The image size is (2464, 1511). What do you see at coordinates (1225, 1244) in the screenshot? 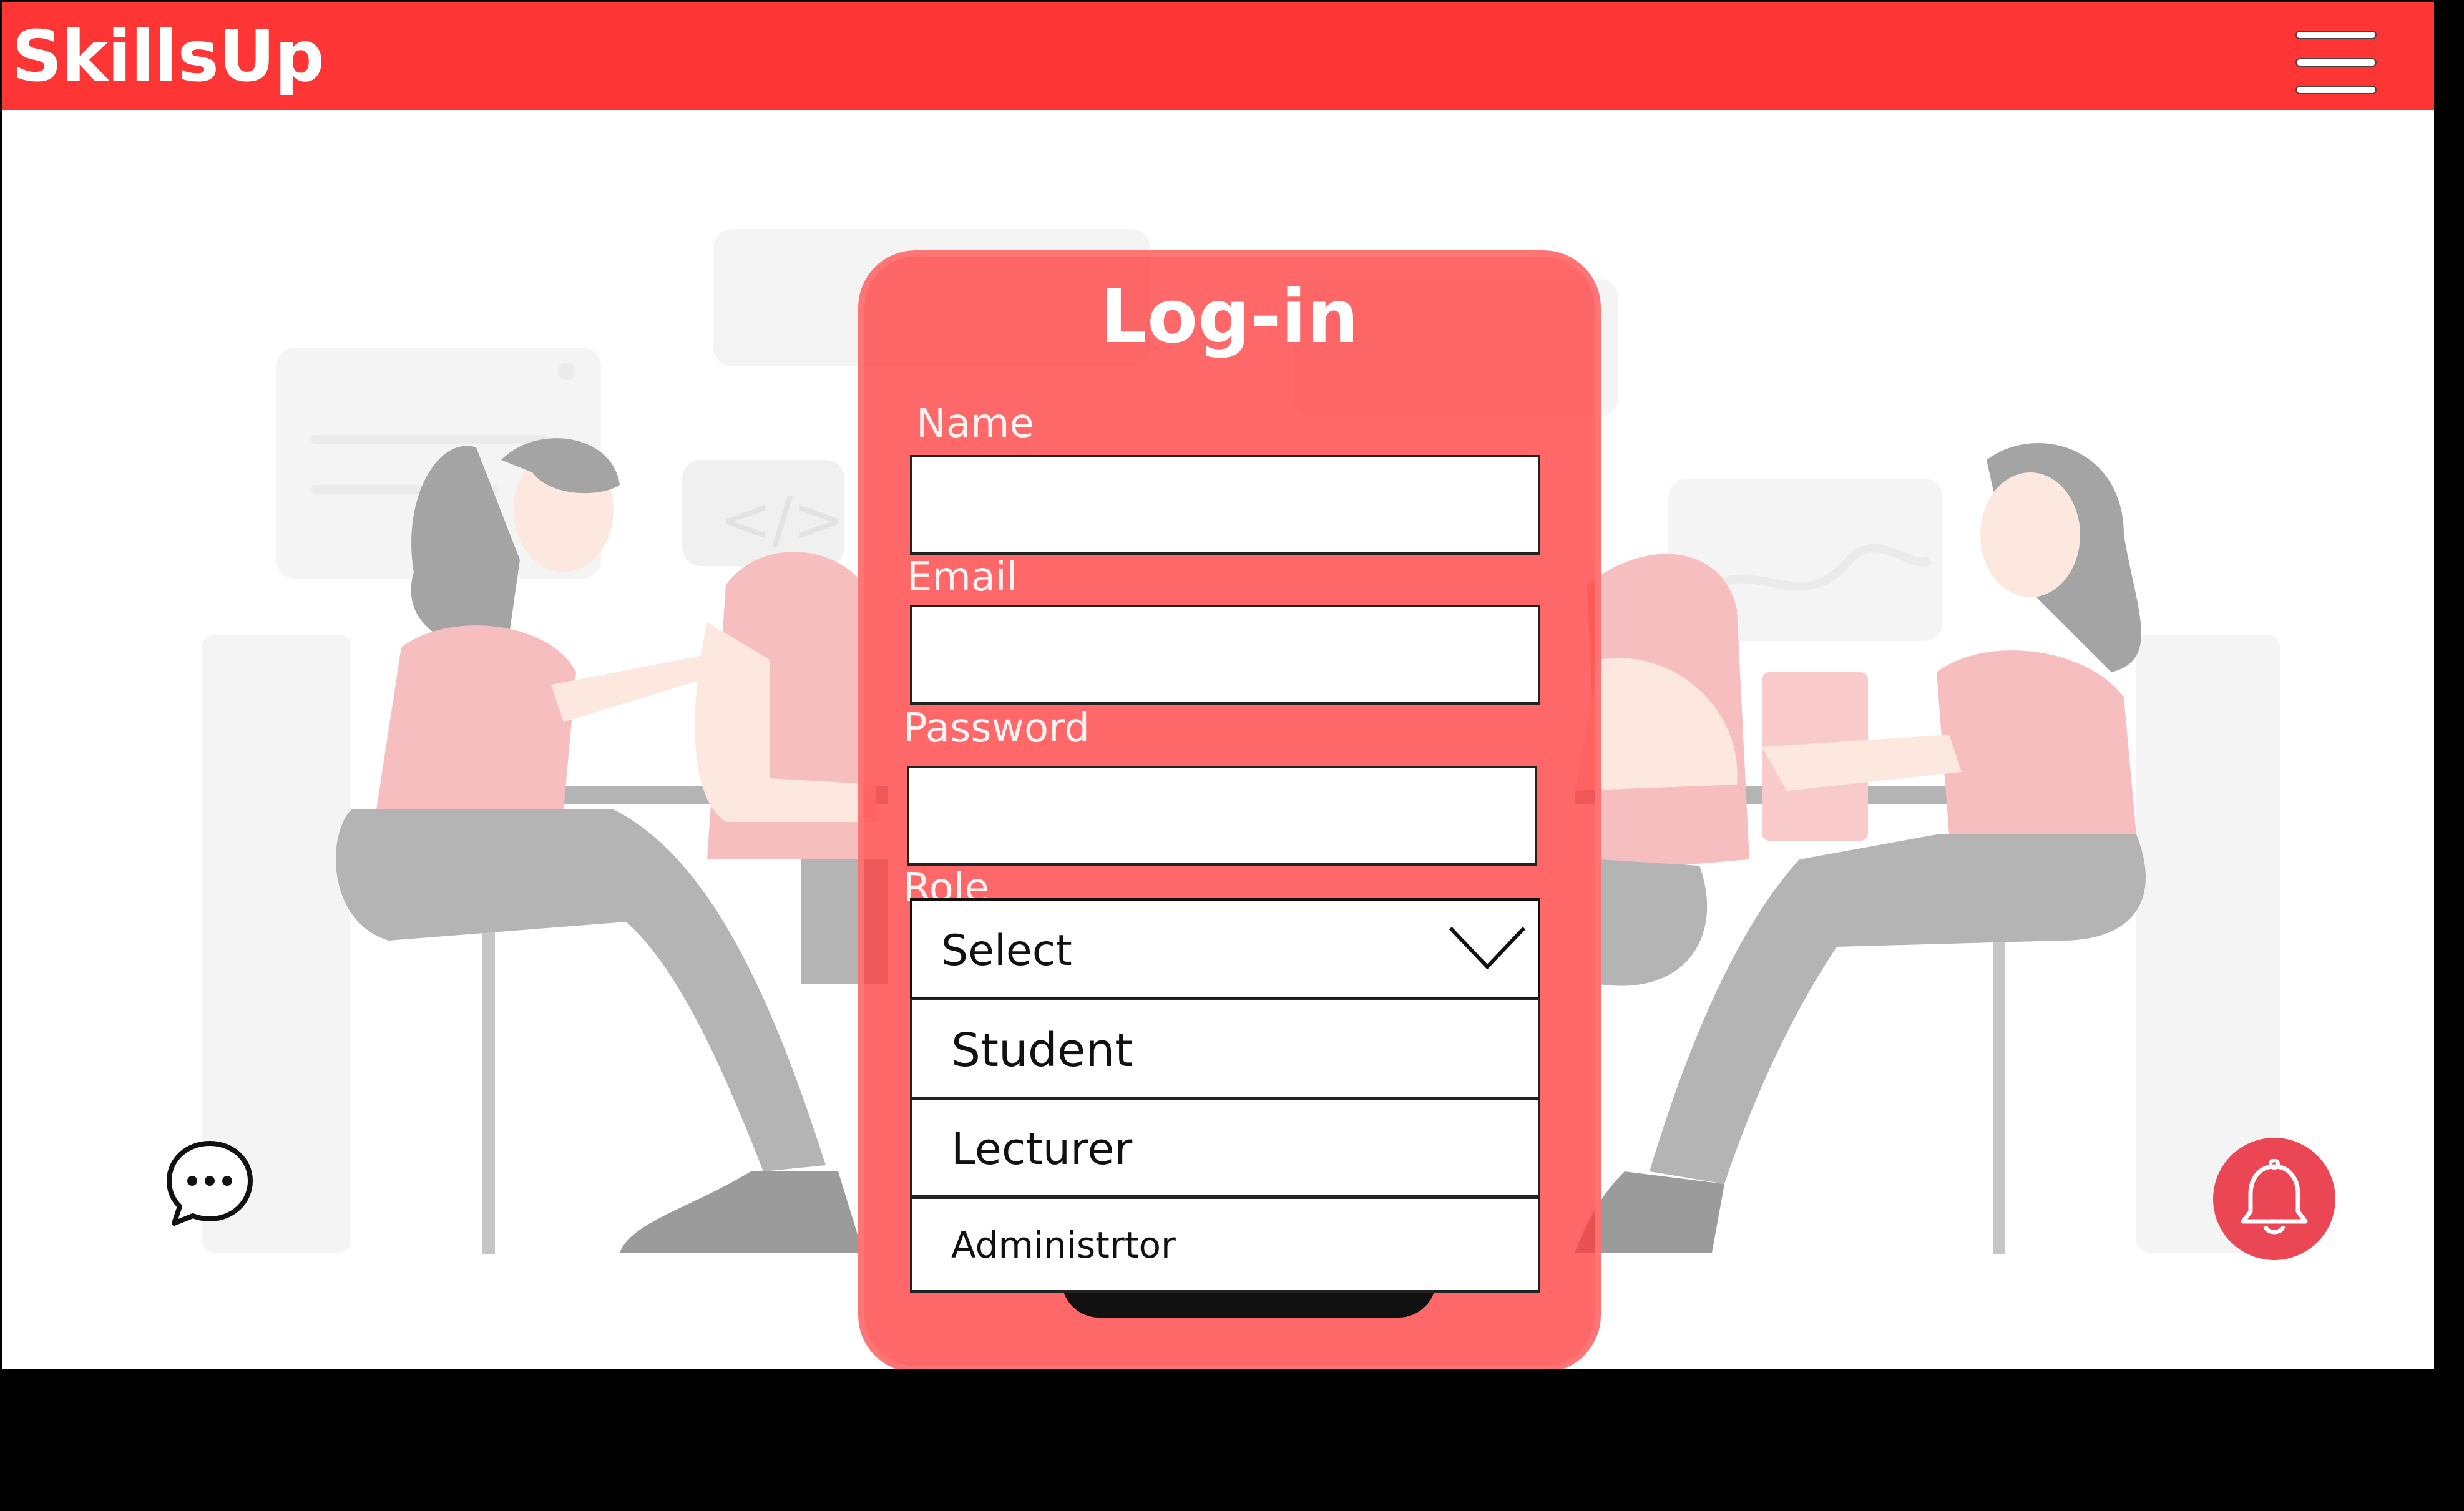
I see `role-option-administrator: Administrtor` at bounding box center [1225, 1244].